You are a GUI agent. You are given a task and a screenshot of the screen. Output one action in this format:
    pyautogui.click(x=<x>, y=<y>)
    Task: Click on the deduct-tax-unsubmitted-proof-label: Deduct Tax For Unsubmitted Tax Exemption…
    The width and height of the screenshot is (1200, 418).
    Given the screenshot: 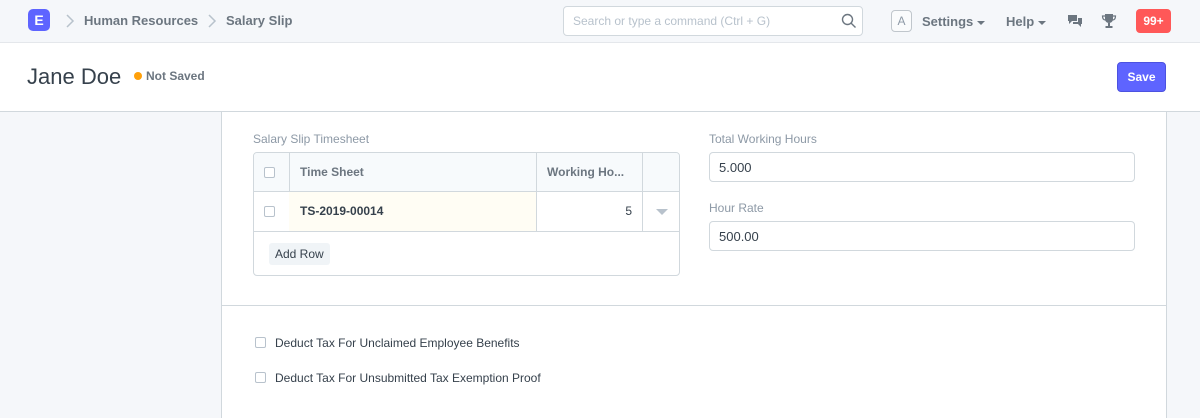 What is the action you would take?
    pyautogui.click(x=408, y=378)
    